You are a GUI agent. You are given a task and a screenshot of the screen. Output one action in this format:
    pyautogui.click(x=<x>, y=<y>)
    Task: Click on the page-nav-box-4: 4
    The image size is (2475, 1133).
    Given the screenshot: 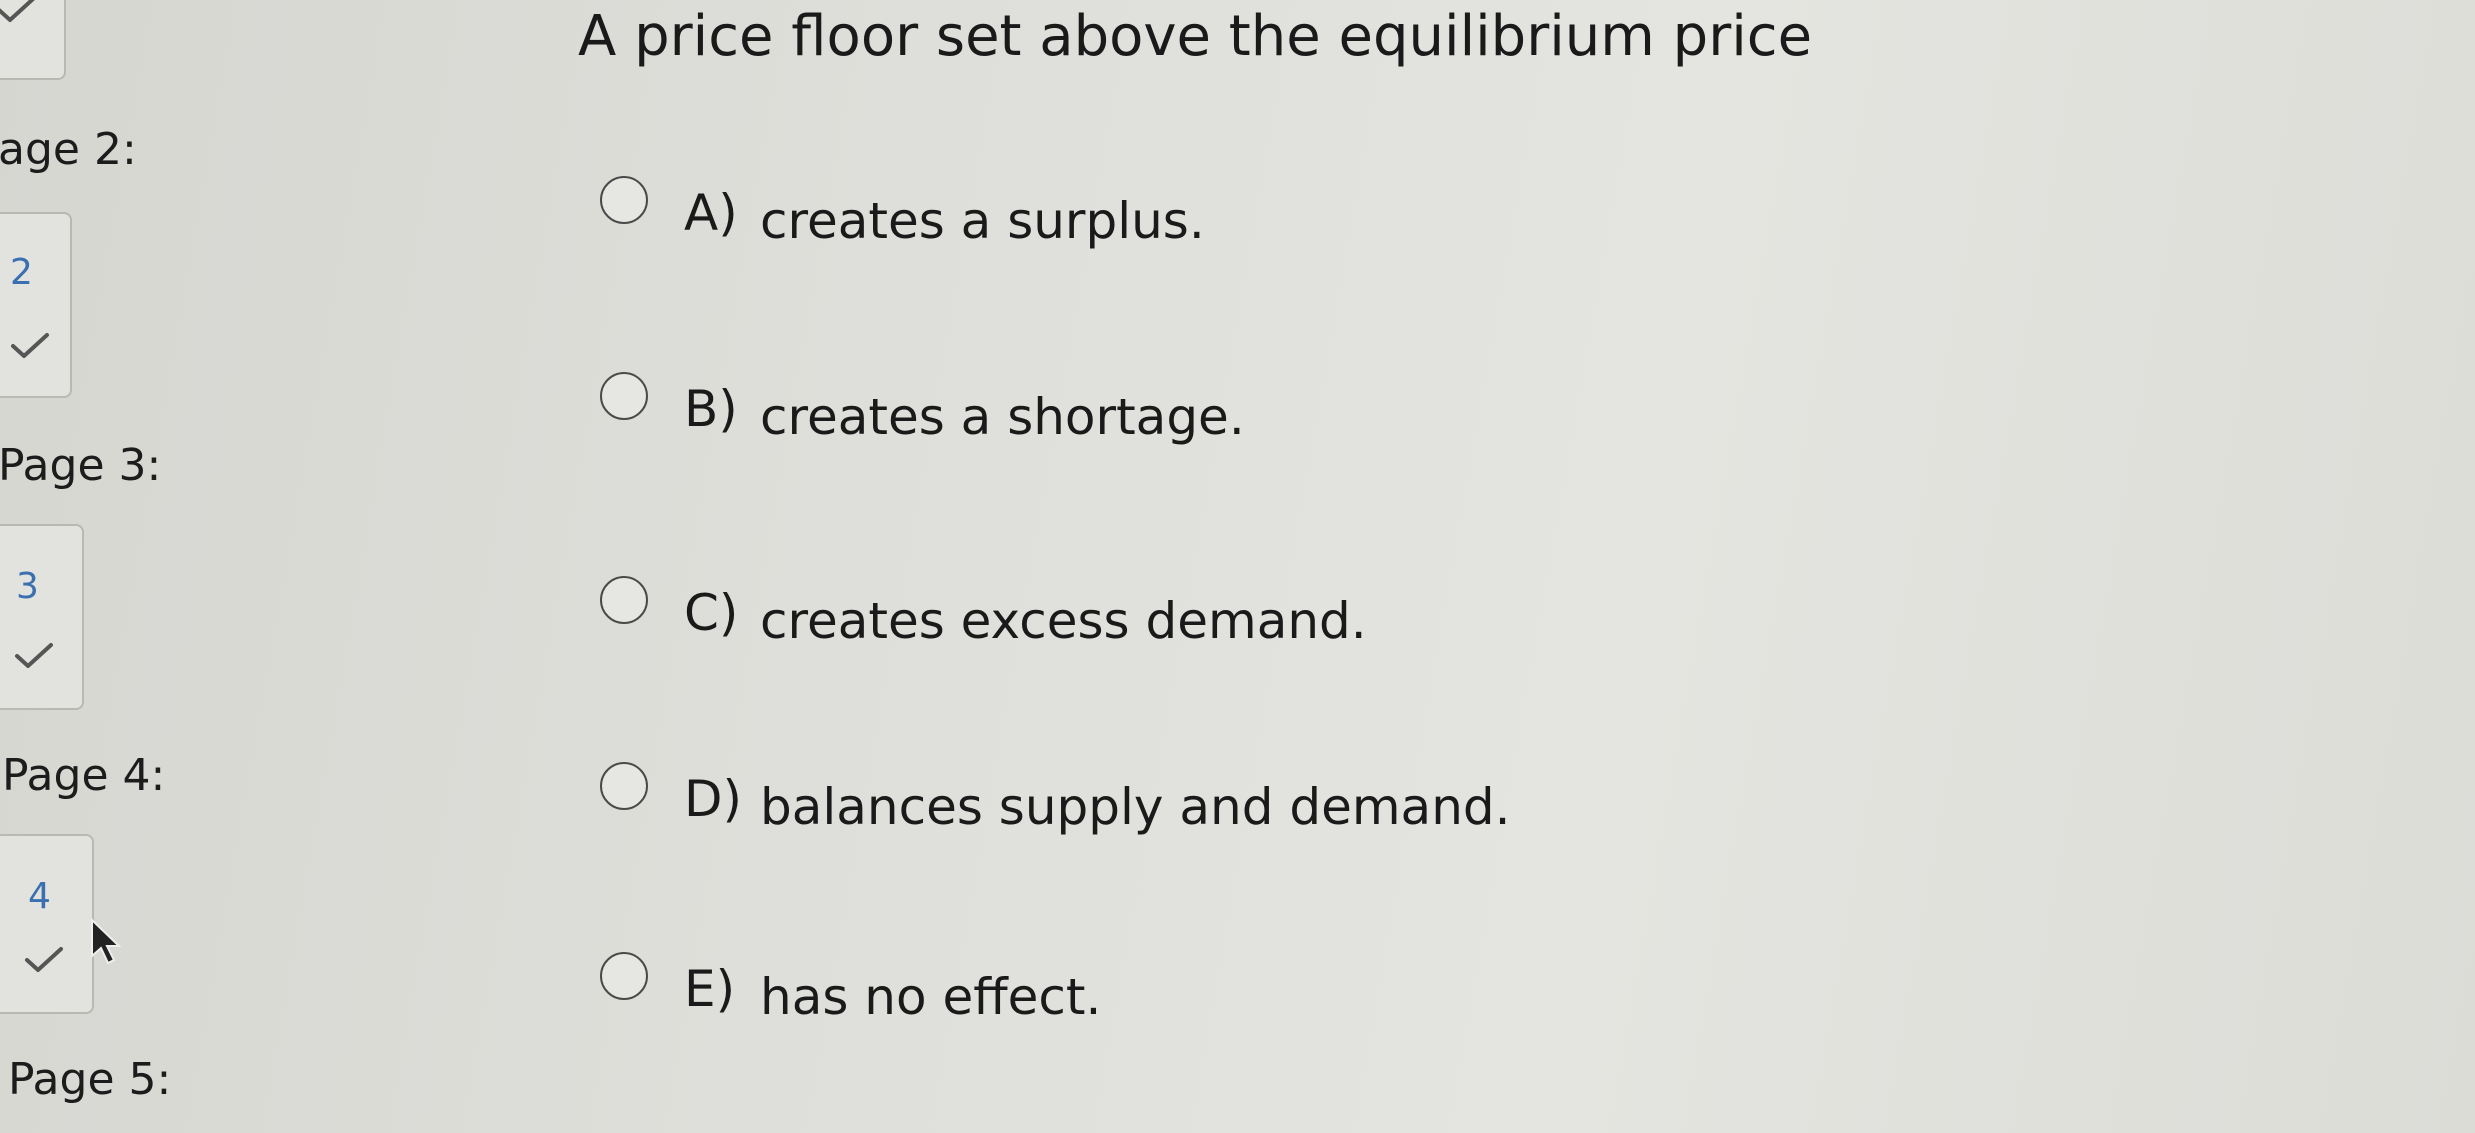 What is the action you would take?
    pyautogui.click(x=47, y=924)
    